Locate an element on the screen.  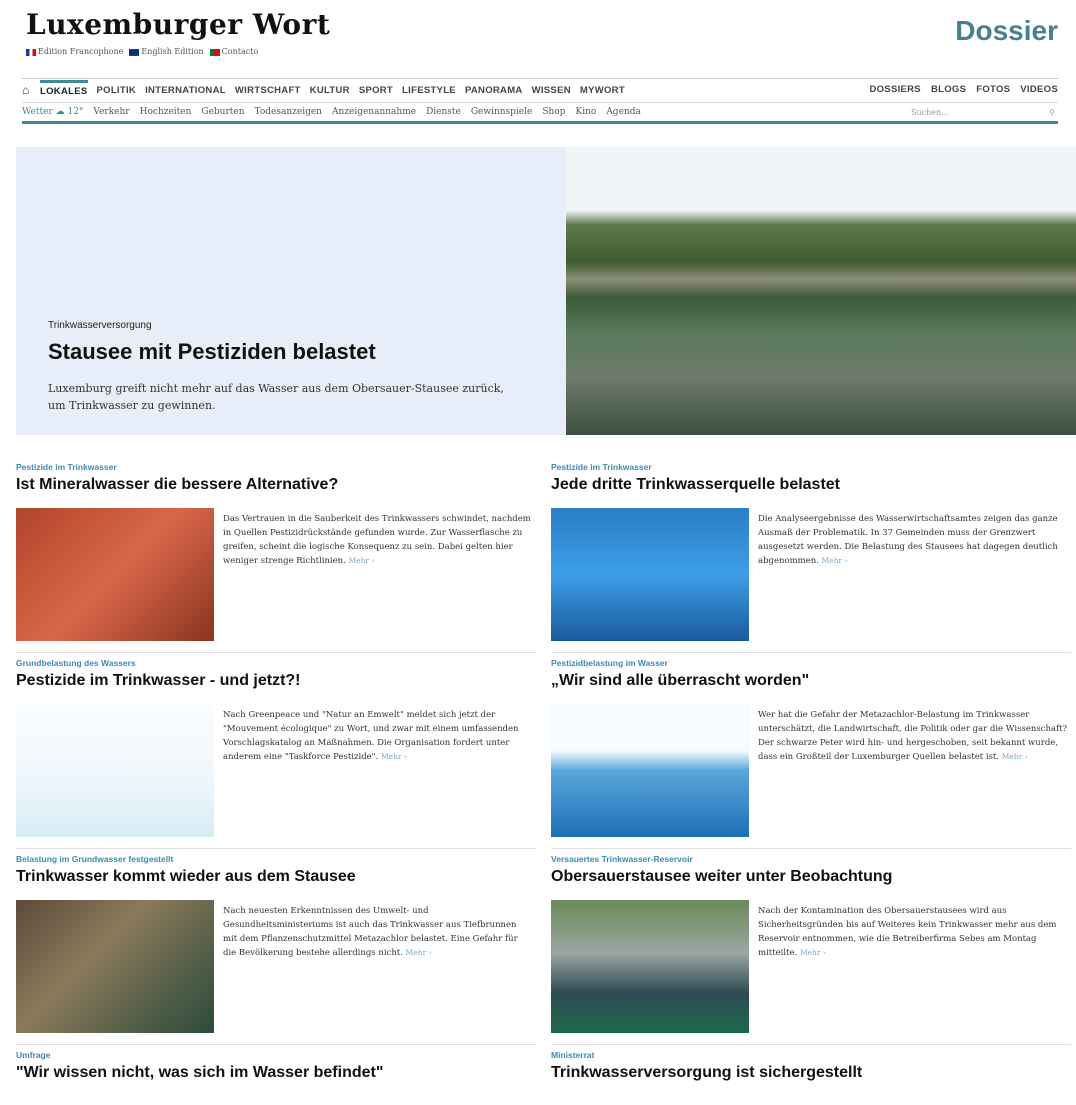
hero-image-reservoir is located at coordinates (821, 291).